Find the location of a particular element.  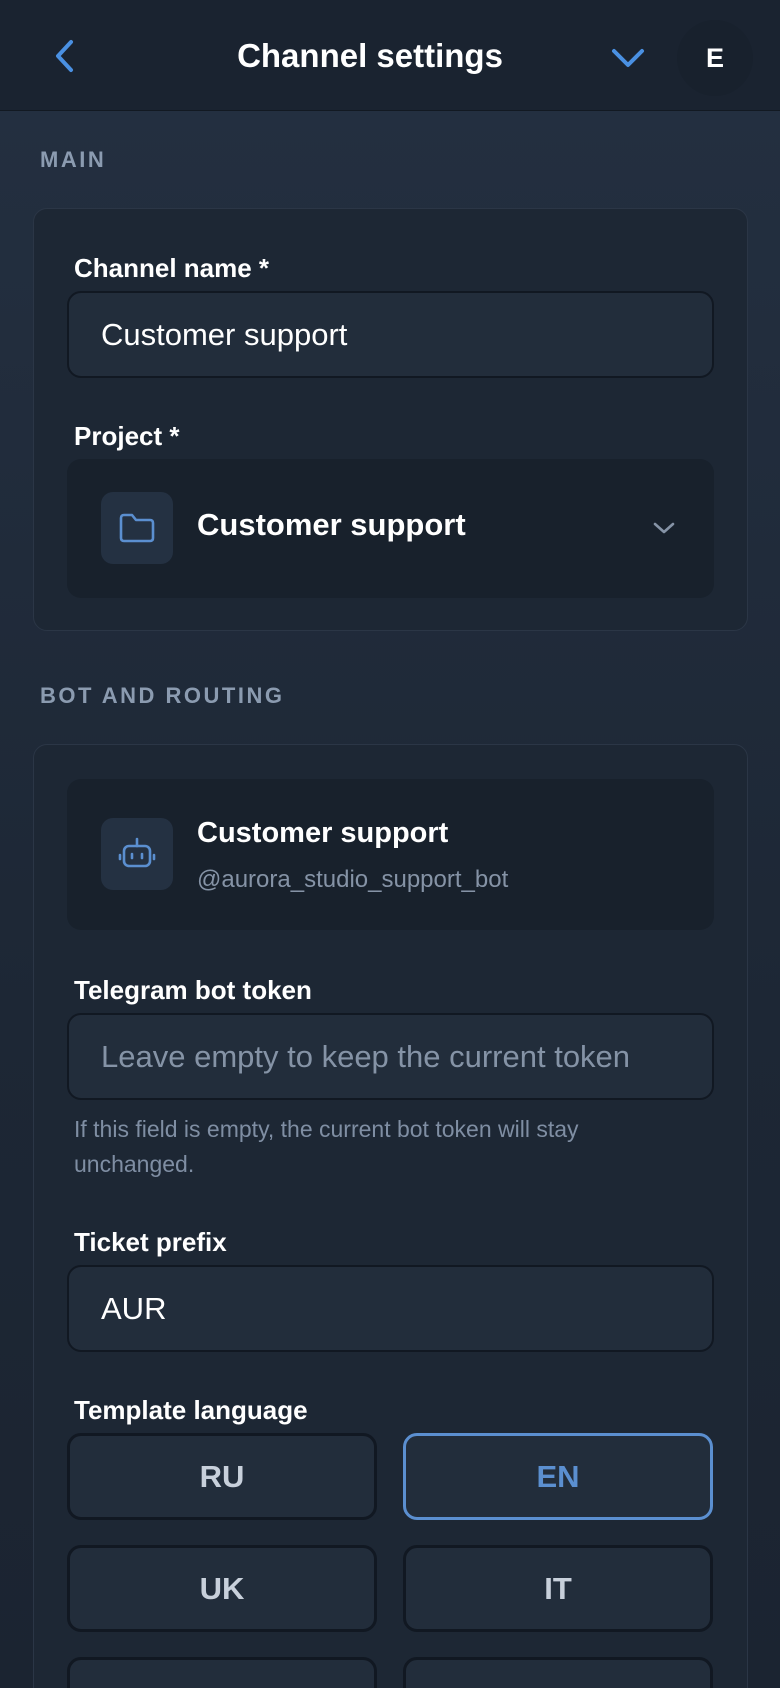

avatar: E is located at coordinates (715, 58).